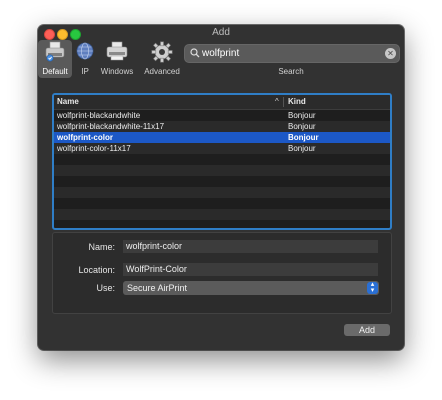 Image resolution: width=442 pixels, height=400 pixels. What do you see at coordinates (85, 71) in the screenshot?
I see `toolbar-ip-label: IP` at bounding box center [85, 71].